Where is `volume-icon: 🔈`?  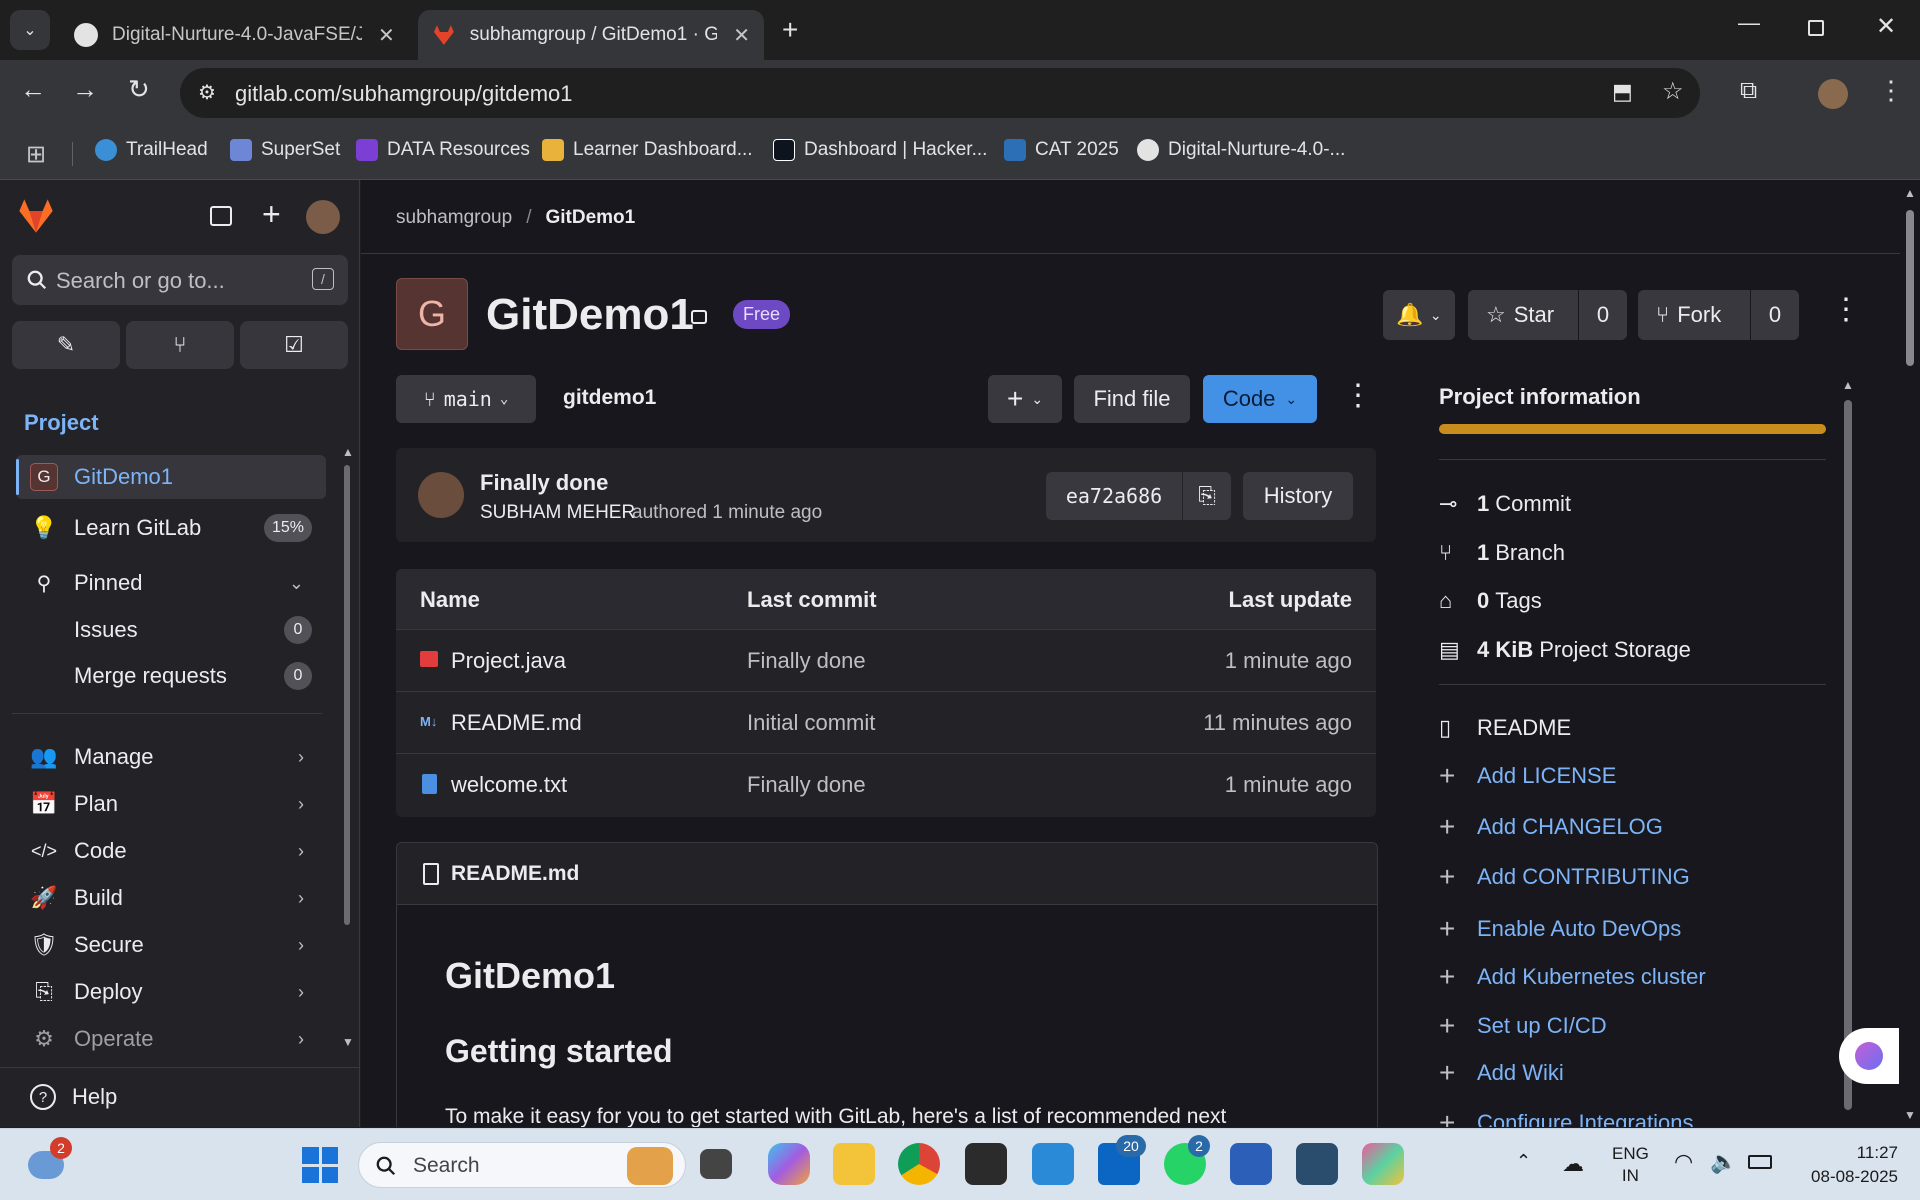 volume-icon: 🔈 is located at coordinates (1723, 1162).